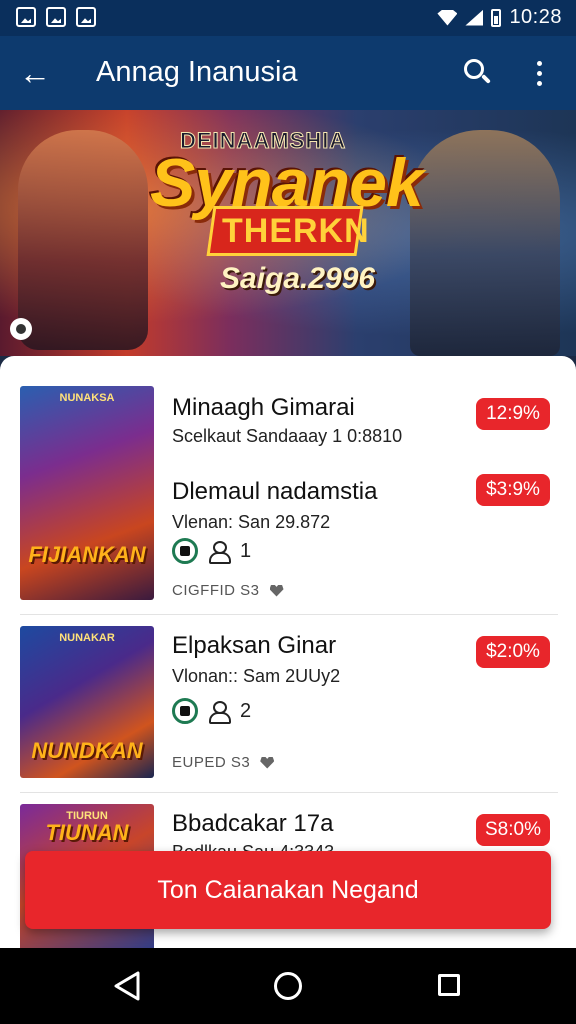  Describe the element at coordinates (496, 17) in the screenshot. I see `battery-icon` at that location.